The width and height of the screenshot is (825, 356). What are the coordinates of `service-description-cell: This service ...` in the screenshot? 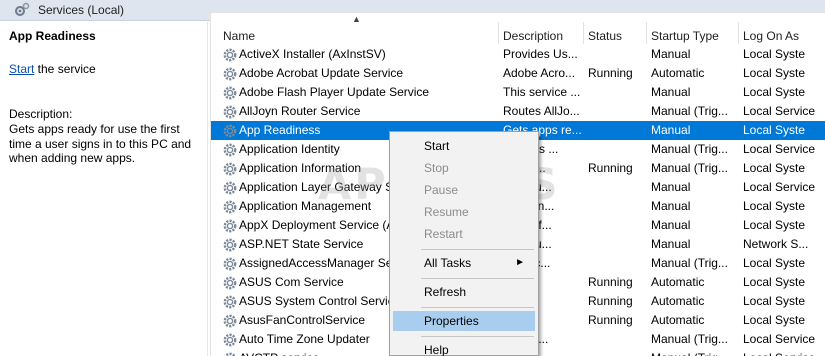 It's located at (542, 92).